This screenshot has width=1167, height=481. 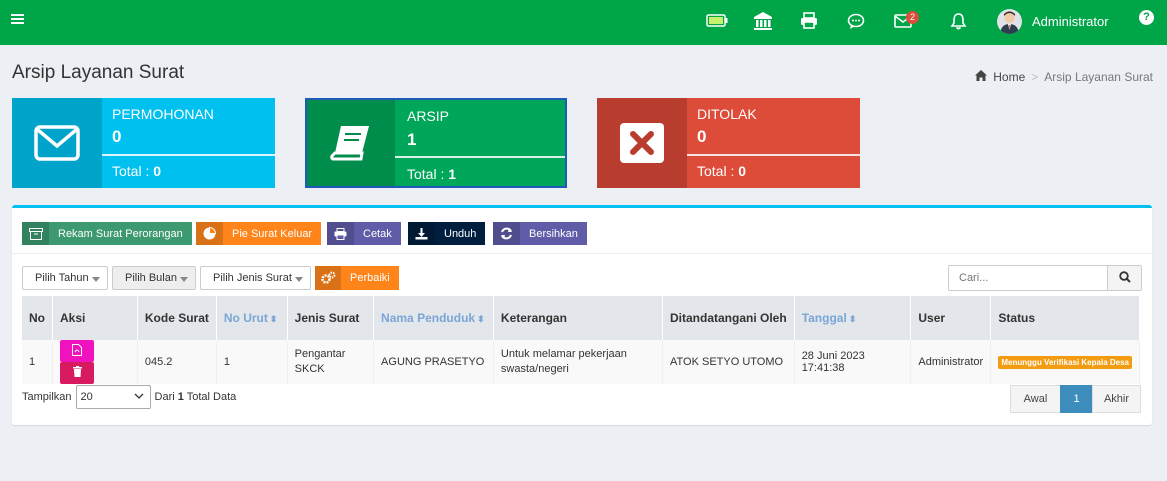 What do you see at coordinates (433, 318) in the screenshot?
I see `col-nama-penduduk: Nama Penduduk ⬍` at bounding box center [433, 318].